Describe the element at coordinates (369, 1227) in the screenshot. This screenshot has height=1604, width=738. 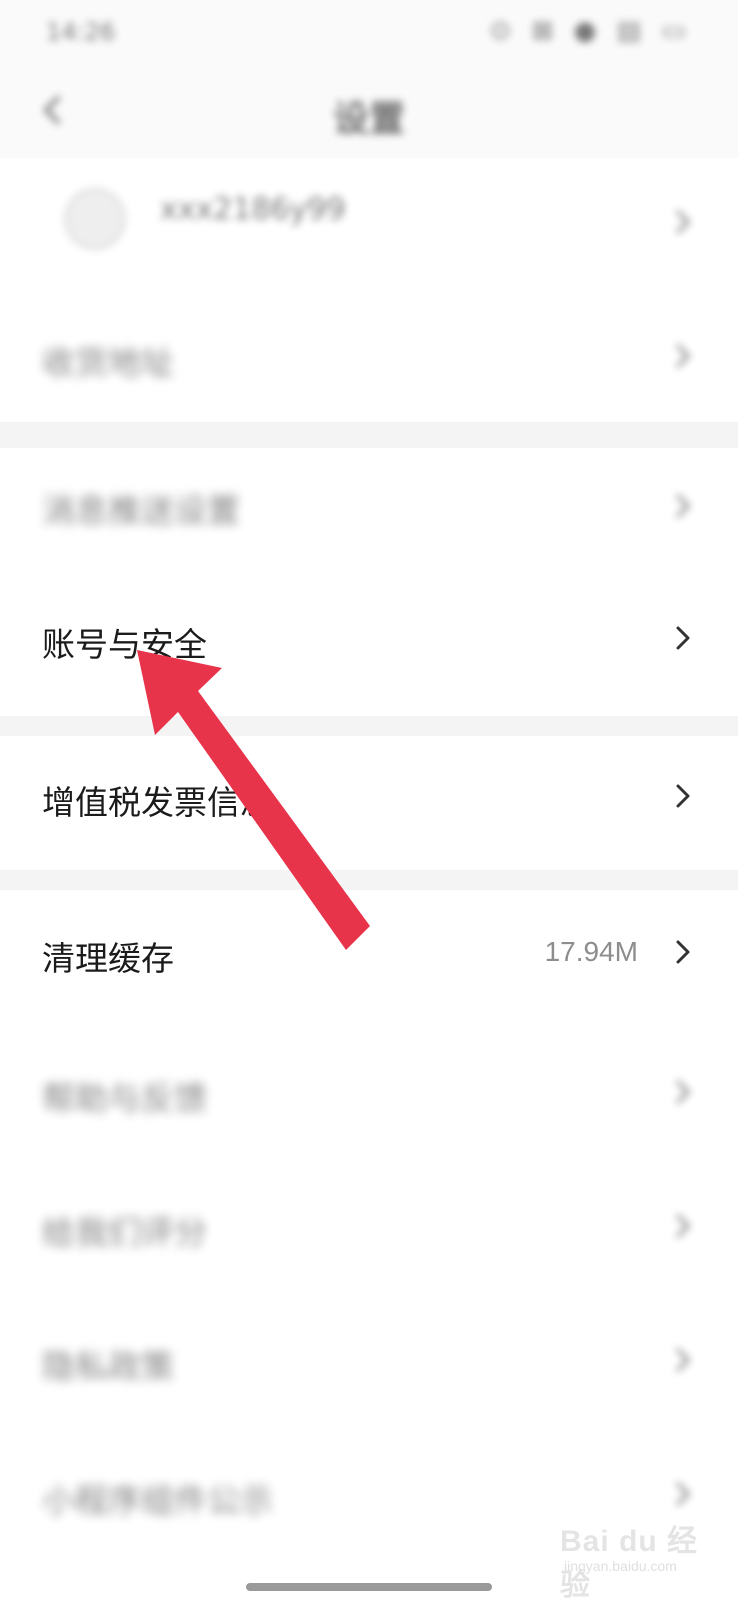
I see `row-rate-us: 给我们评分` at that location.